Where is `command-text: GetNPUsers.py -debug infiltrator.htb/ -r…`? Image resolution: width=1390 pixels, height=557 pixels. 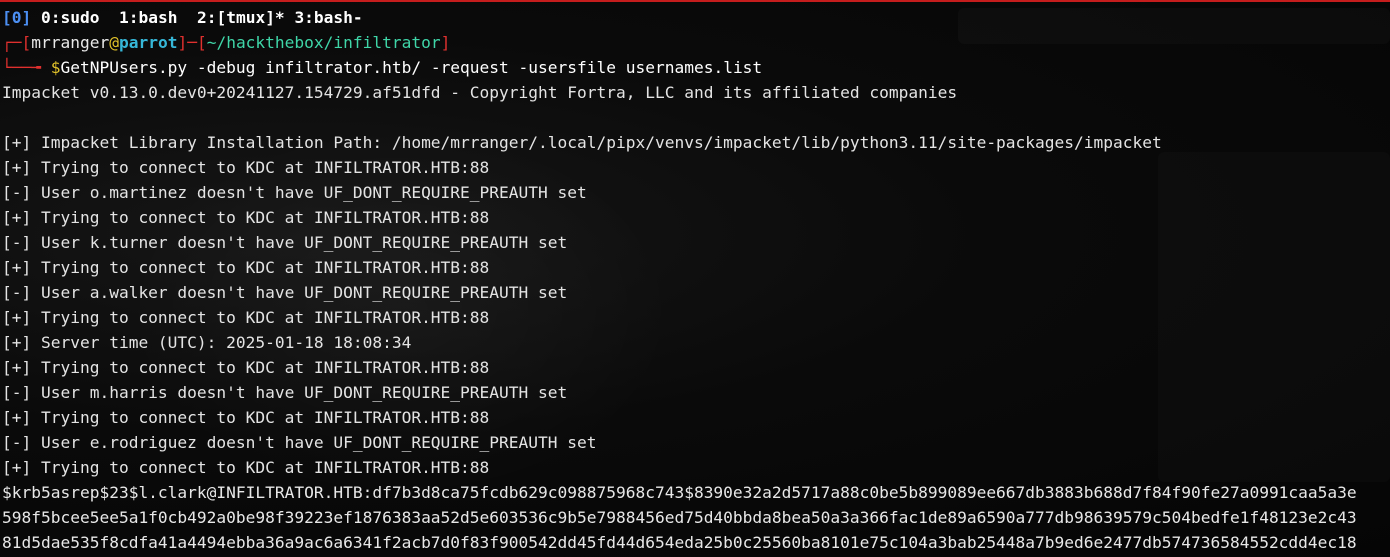 command-text: GetNPUsers.py -debug infiltrator.htb/ -r… is located at coordinates (411, 67).